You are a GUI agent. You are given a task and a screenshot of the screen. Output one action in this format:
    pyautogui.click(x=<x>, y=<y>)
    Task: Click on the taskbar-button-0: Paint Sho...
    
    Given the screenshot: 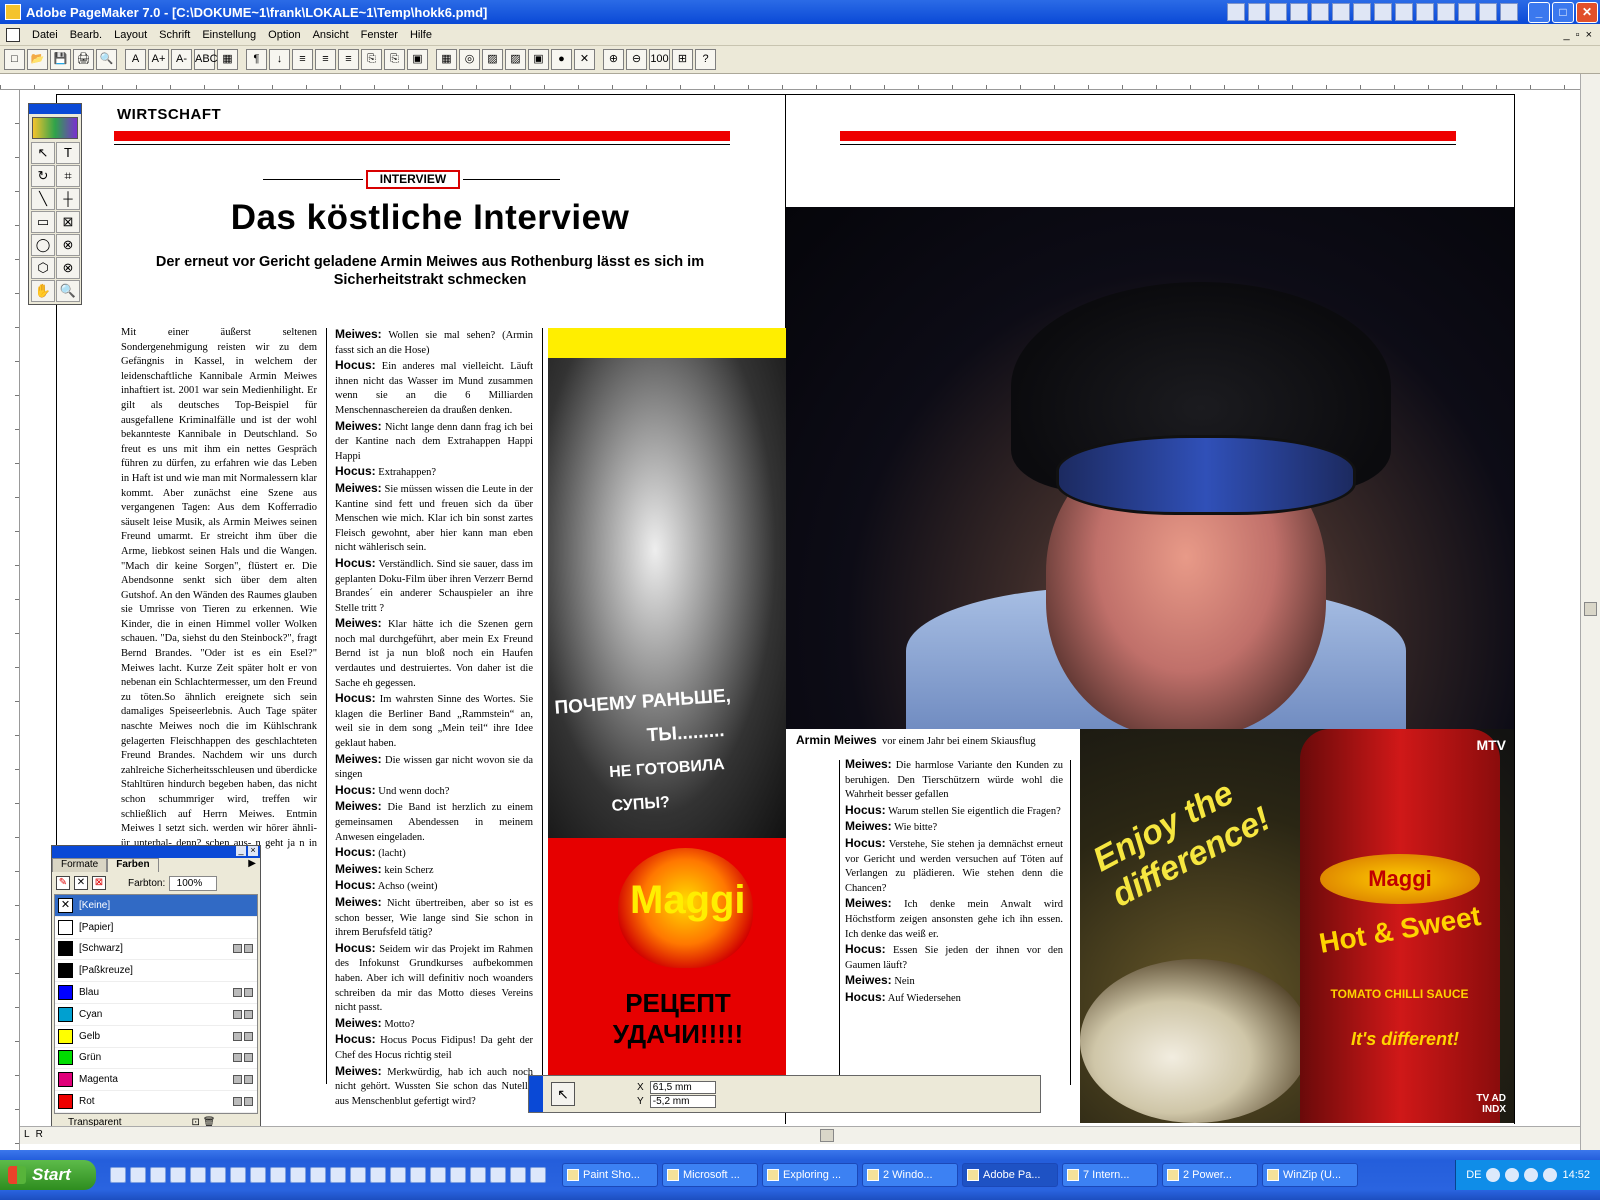 What is the action you would take?
    pyautogui.click(x=610, y=1175)
    